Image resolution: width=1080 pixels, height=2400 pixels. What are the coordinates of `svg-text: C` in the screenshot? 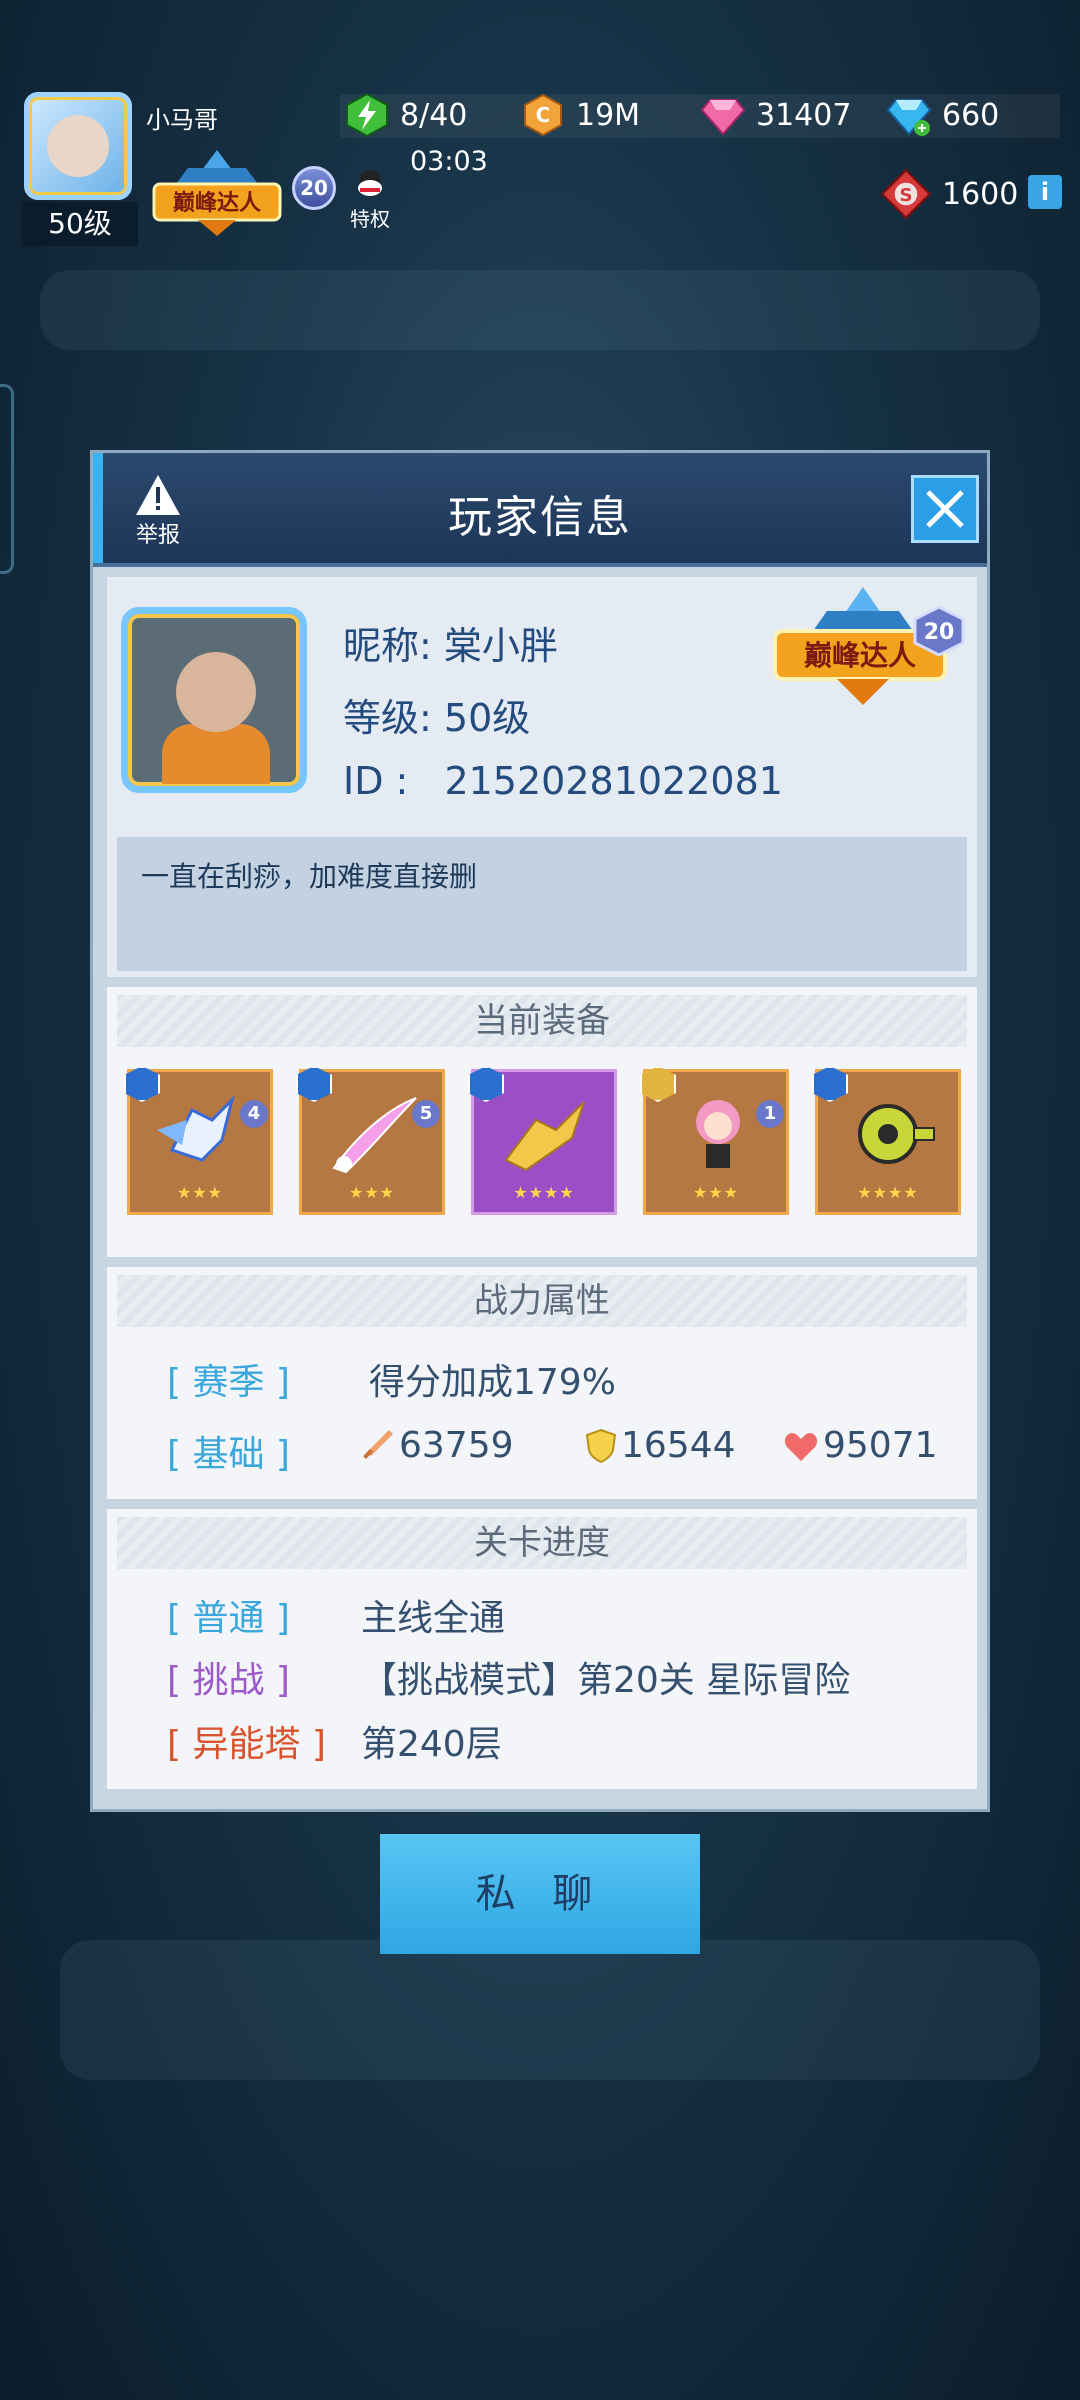 It's located at (543, 115).